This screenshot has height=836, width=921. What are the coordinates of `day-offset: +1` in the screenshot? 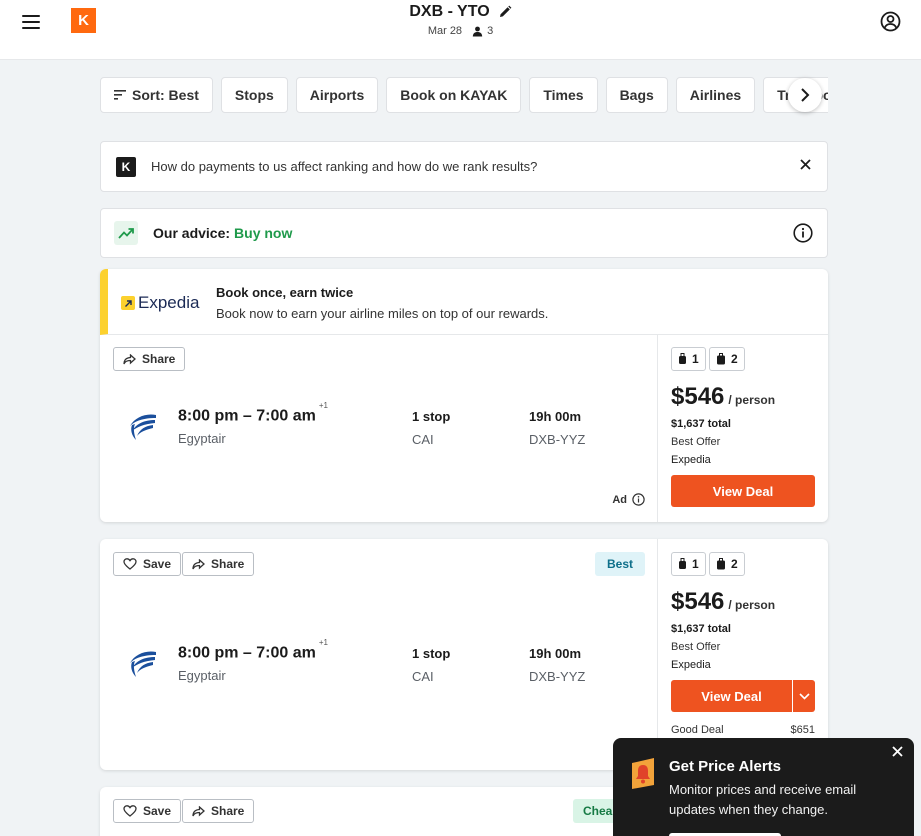 It's located at (323, 642).